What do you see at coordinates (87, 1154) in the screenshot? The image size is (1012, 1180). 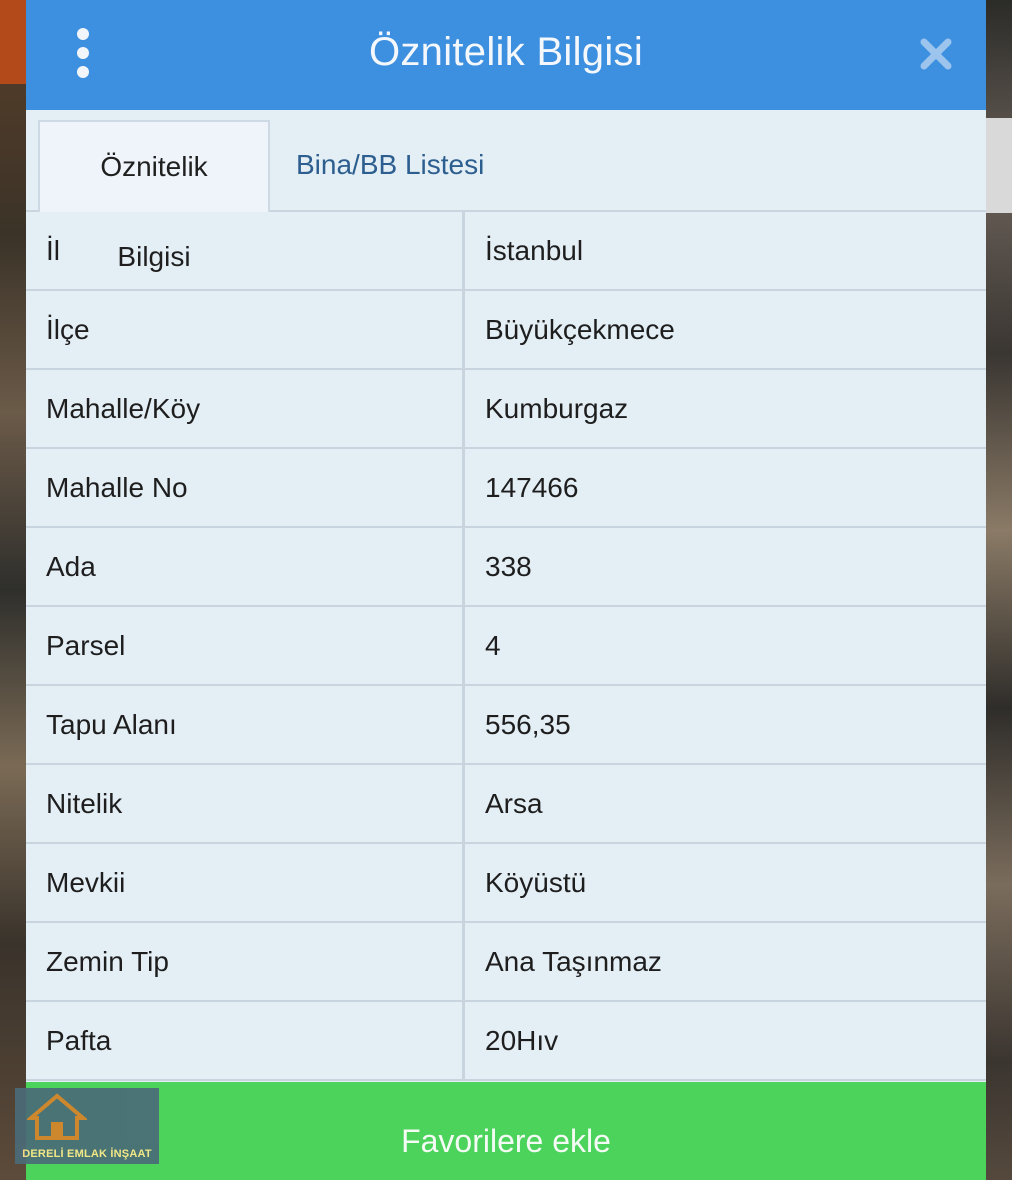 I see `logo-text: DERELİ EMLAK İNŞAAT` at bounding box center [87, 1154].